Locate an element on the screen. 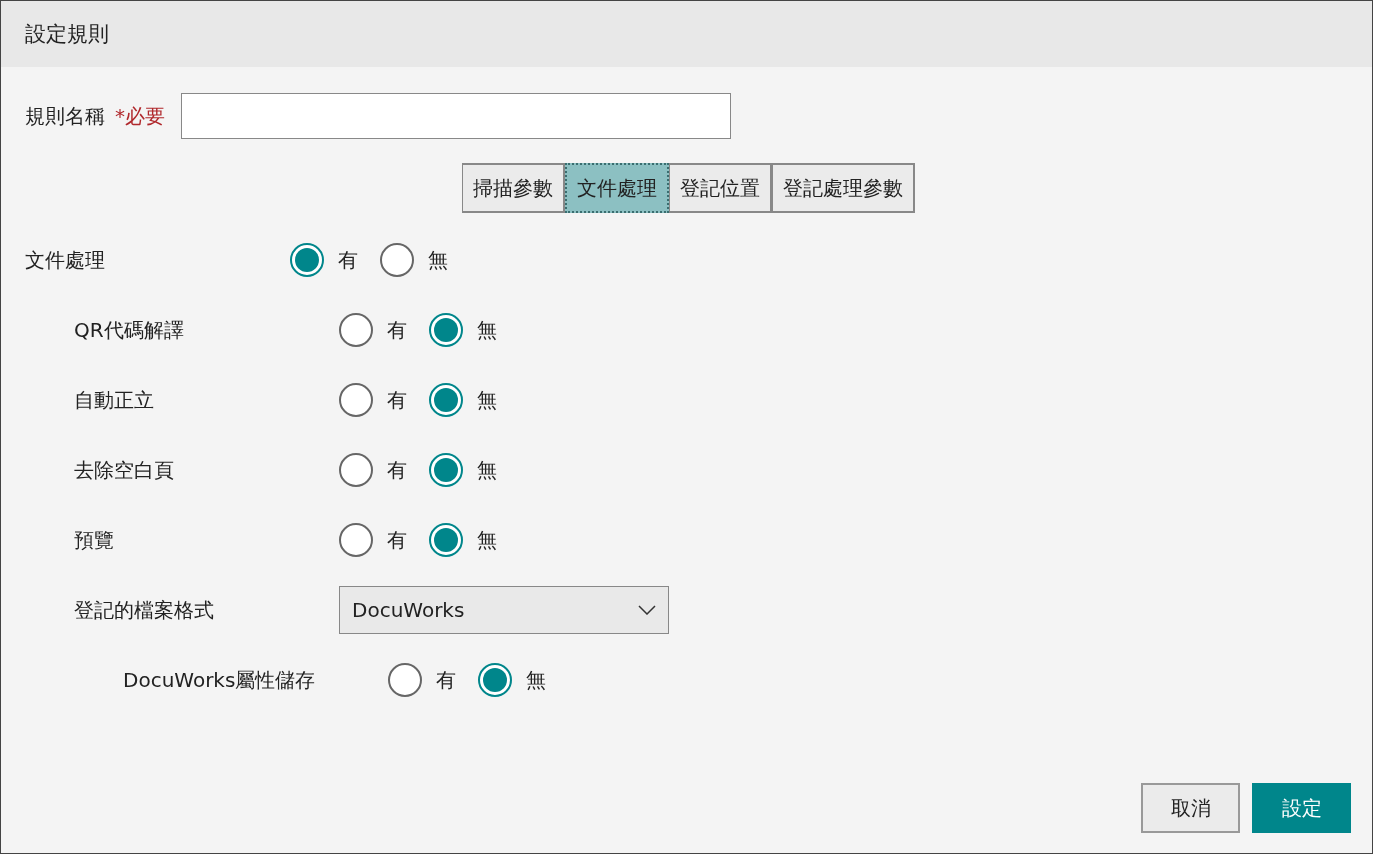 This screenshot has width=1373, height=854. setting-label: DocuWorks屬性儲存 is located at coordinates (220, 680).